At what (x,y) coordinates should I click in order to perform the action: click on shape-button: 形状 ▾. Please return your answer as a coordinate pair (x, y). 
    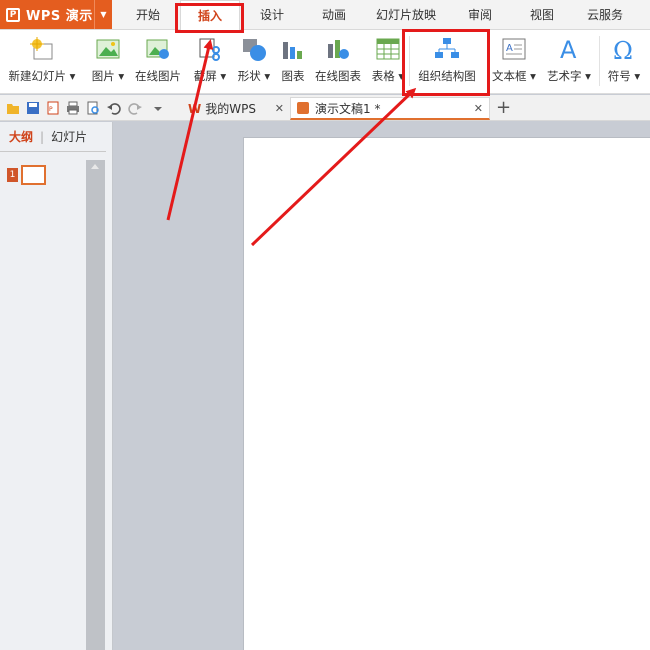
    Looking at the image, I should click on (254, 62).